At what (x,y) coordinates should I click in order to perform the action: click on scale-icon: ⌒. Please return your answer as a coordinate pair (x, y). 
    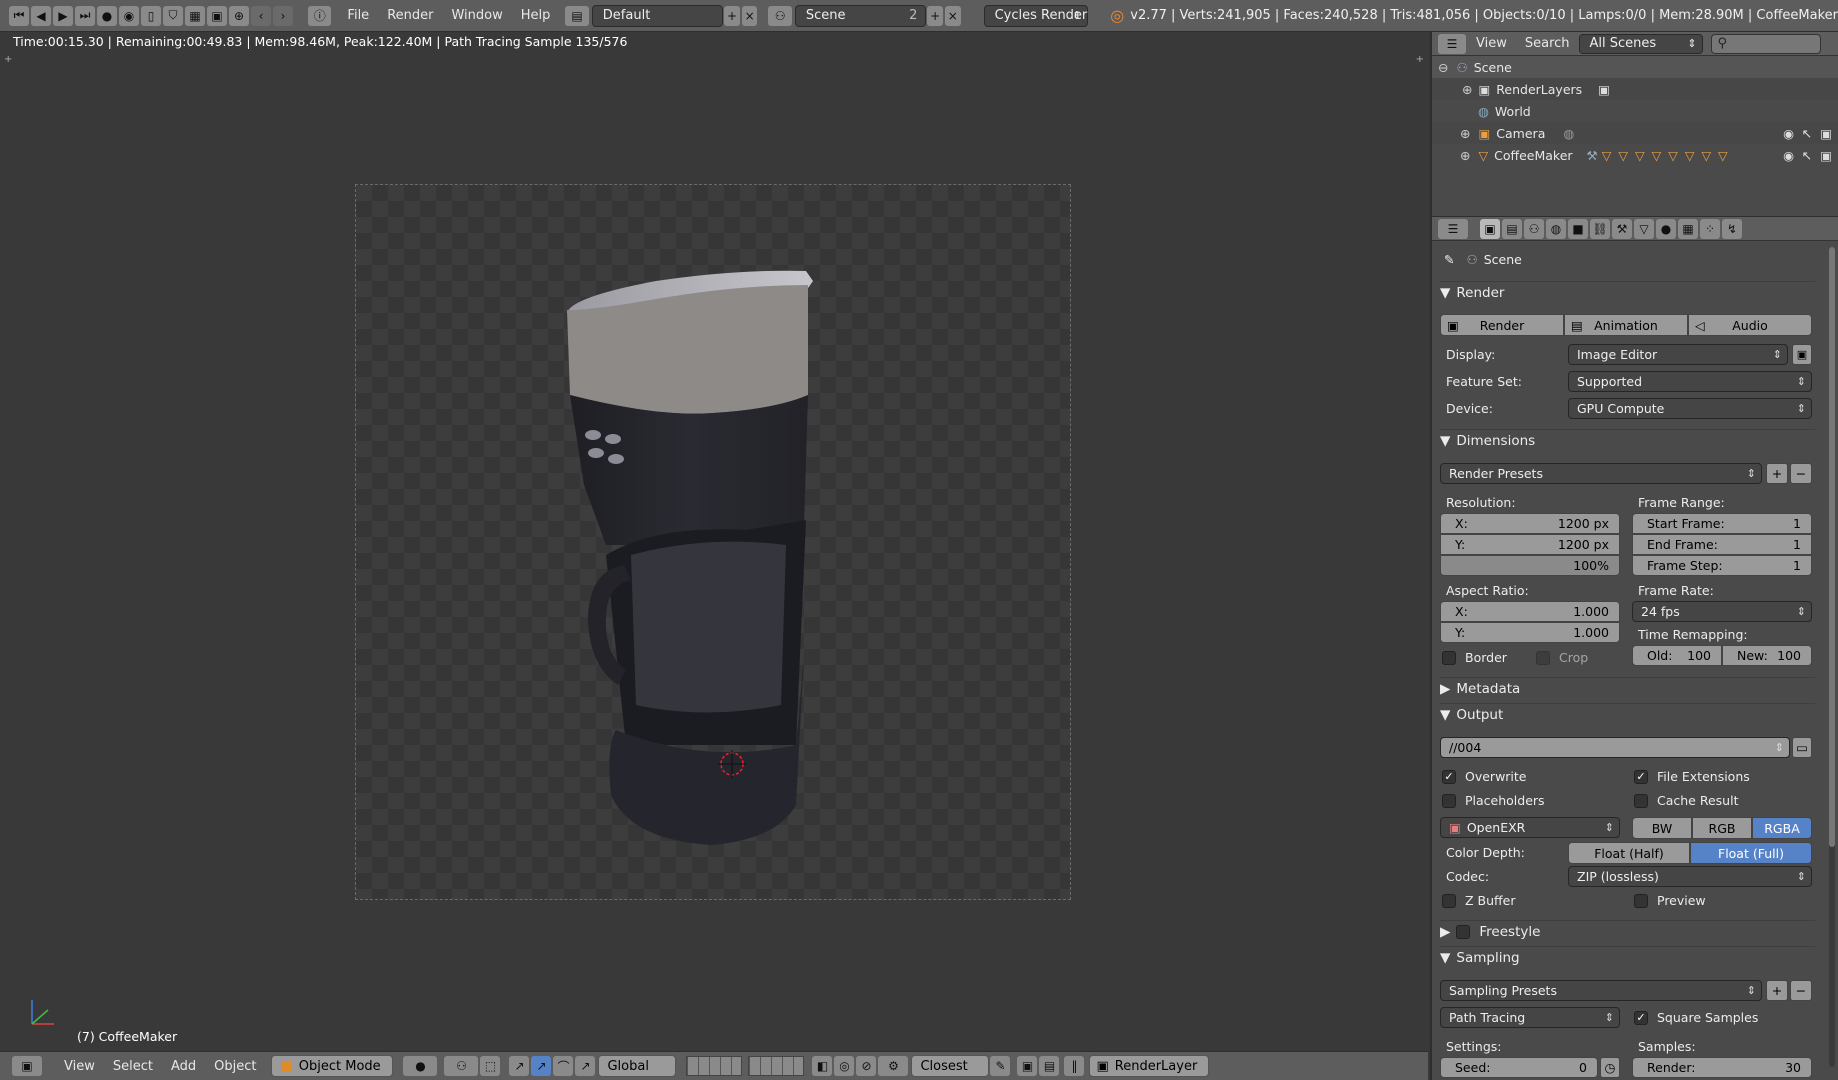
    Looking at the image, I should click on (563, 1066).